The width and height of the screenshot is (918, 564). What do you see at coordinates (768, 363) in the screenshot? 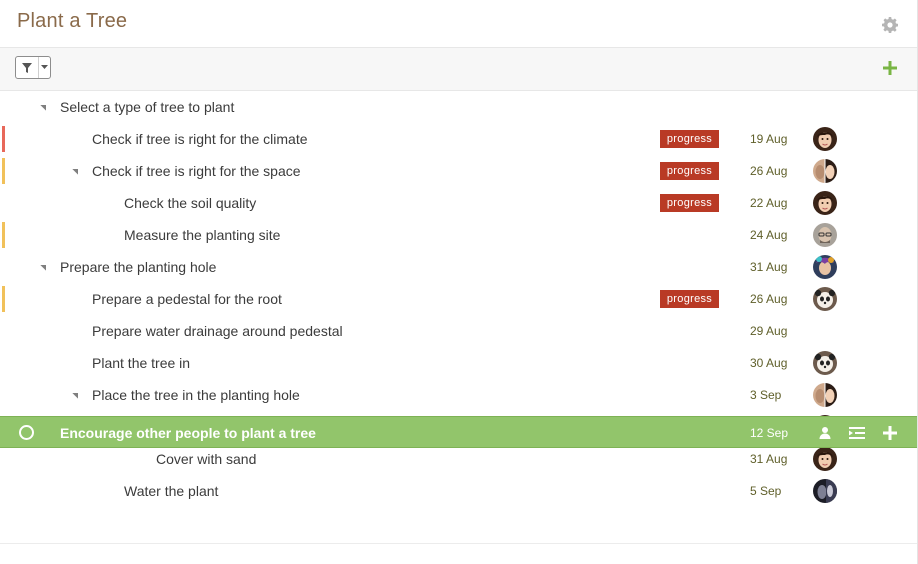
I see `task-date: 30 Aug` at bounding box center [768, 363].